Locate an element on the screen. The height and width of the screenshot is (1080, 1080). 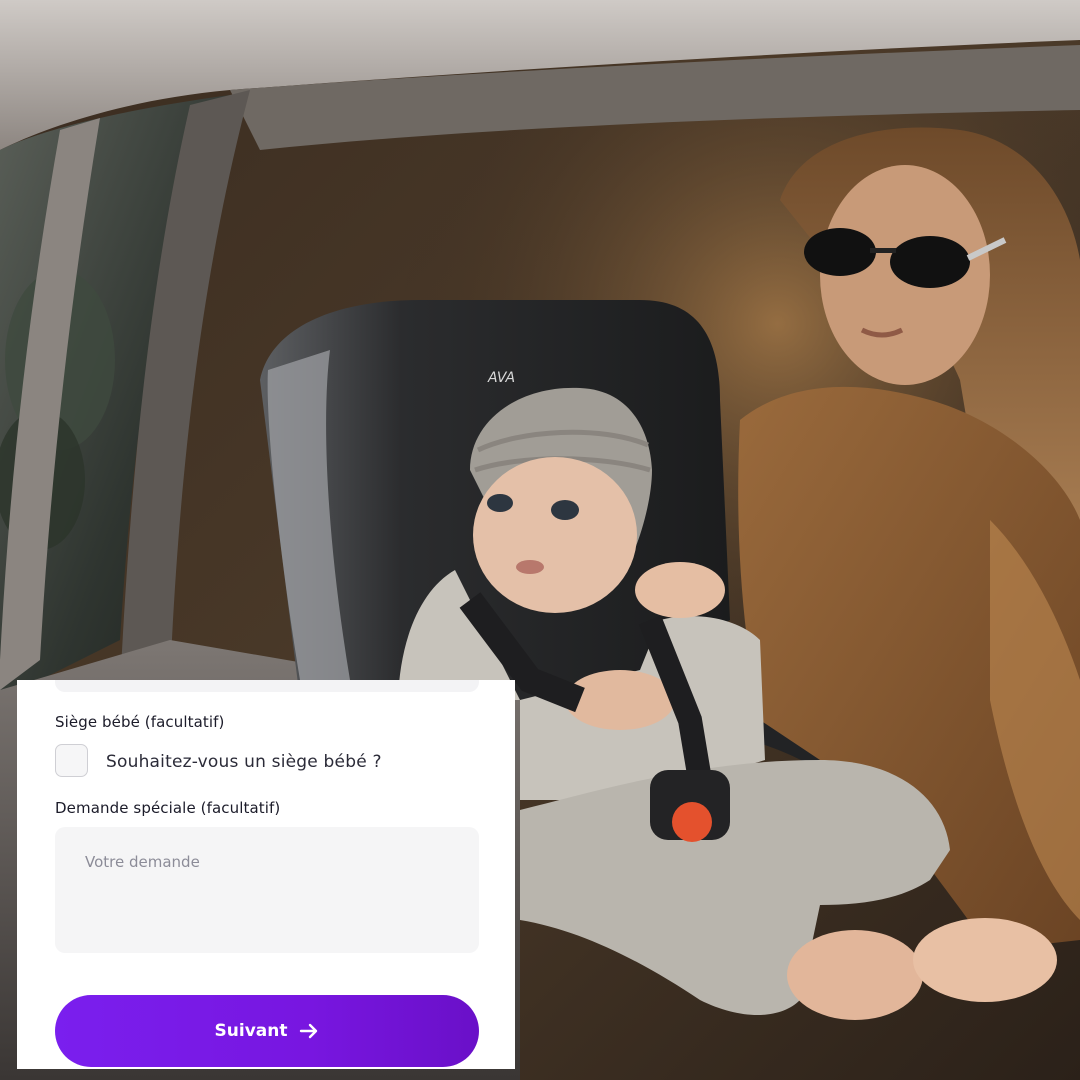
previous-field-bottom is located at coordinates (267, 686).